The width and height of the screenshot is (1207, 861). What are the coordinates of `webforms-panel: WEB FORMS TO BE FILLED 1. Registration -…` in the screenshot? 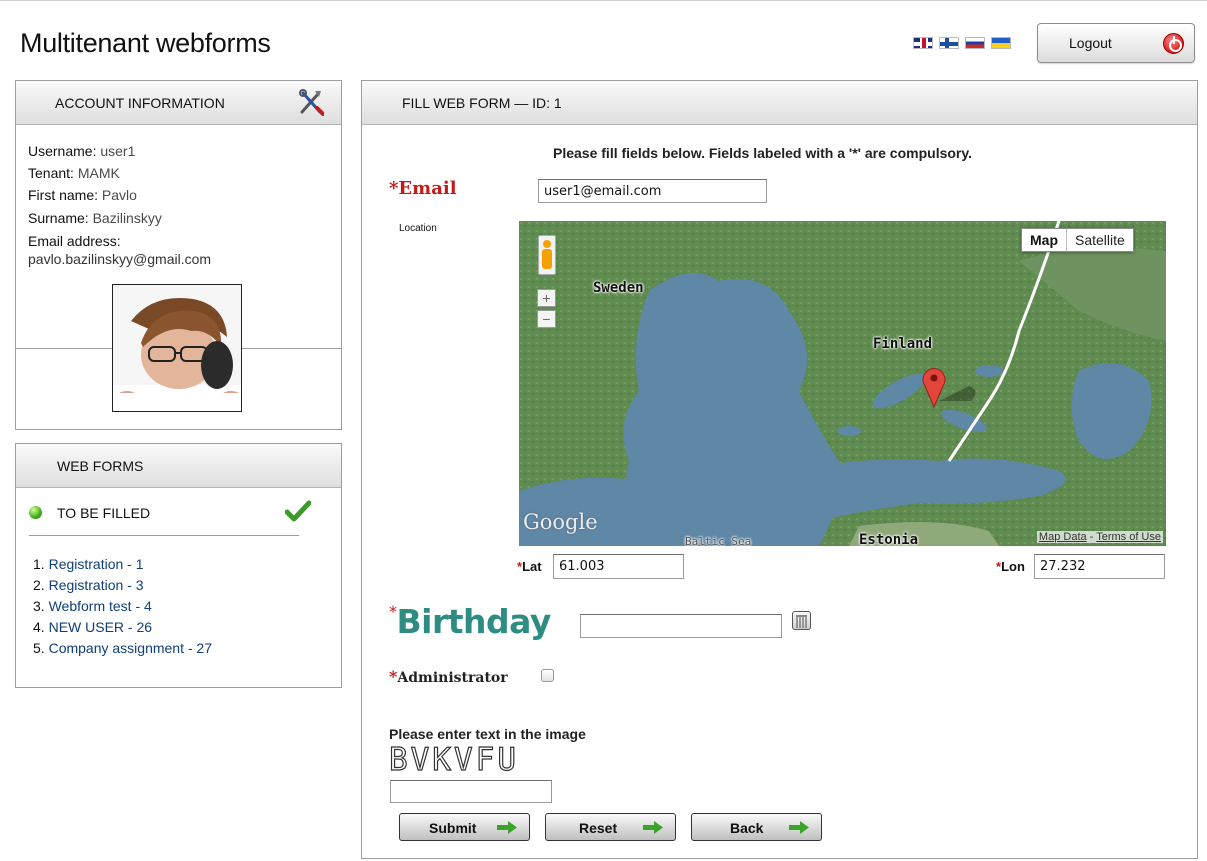 It's located at (178, 565).